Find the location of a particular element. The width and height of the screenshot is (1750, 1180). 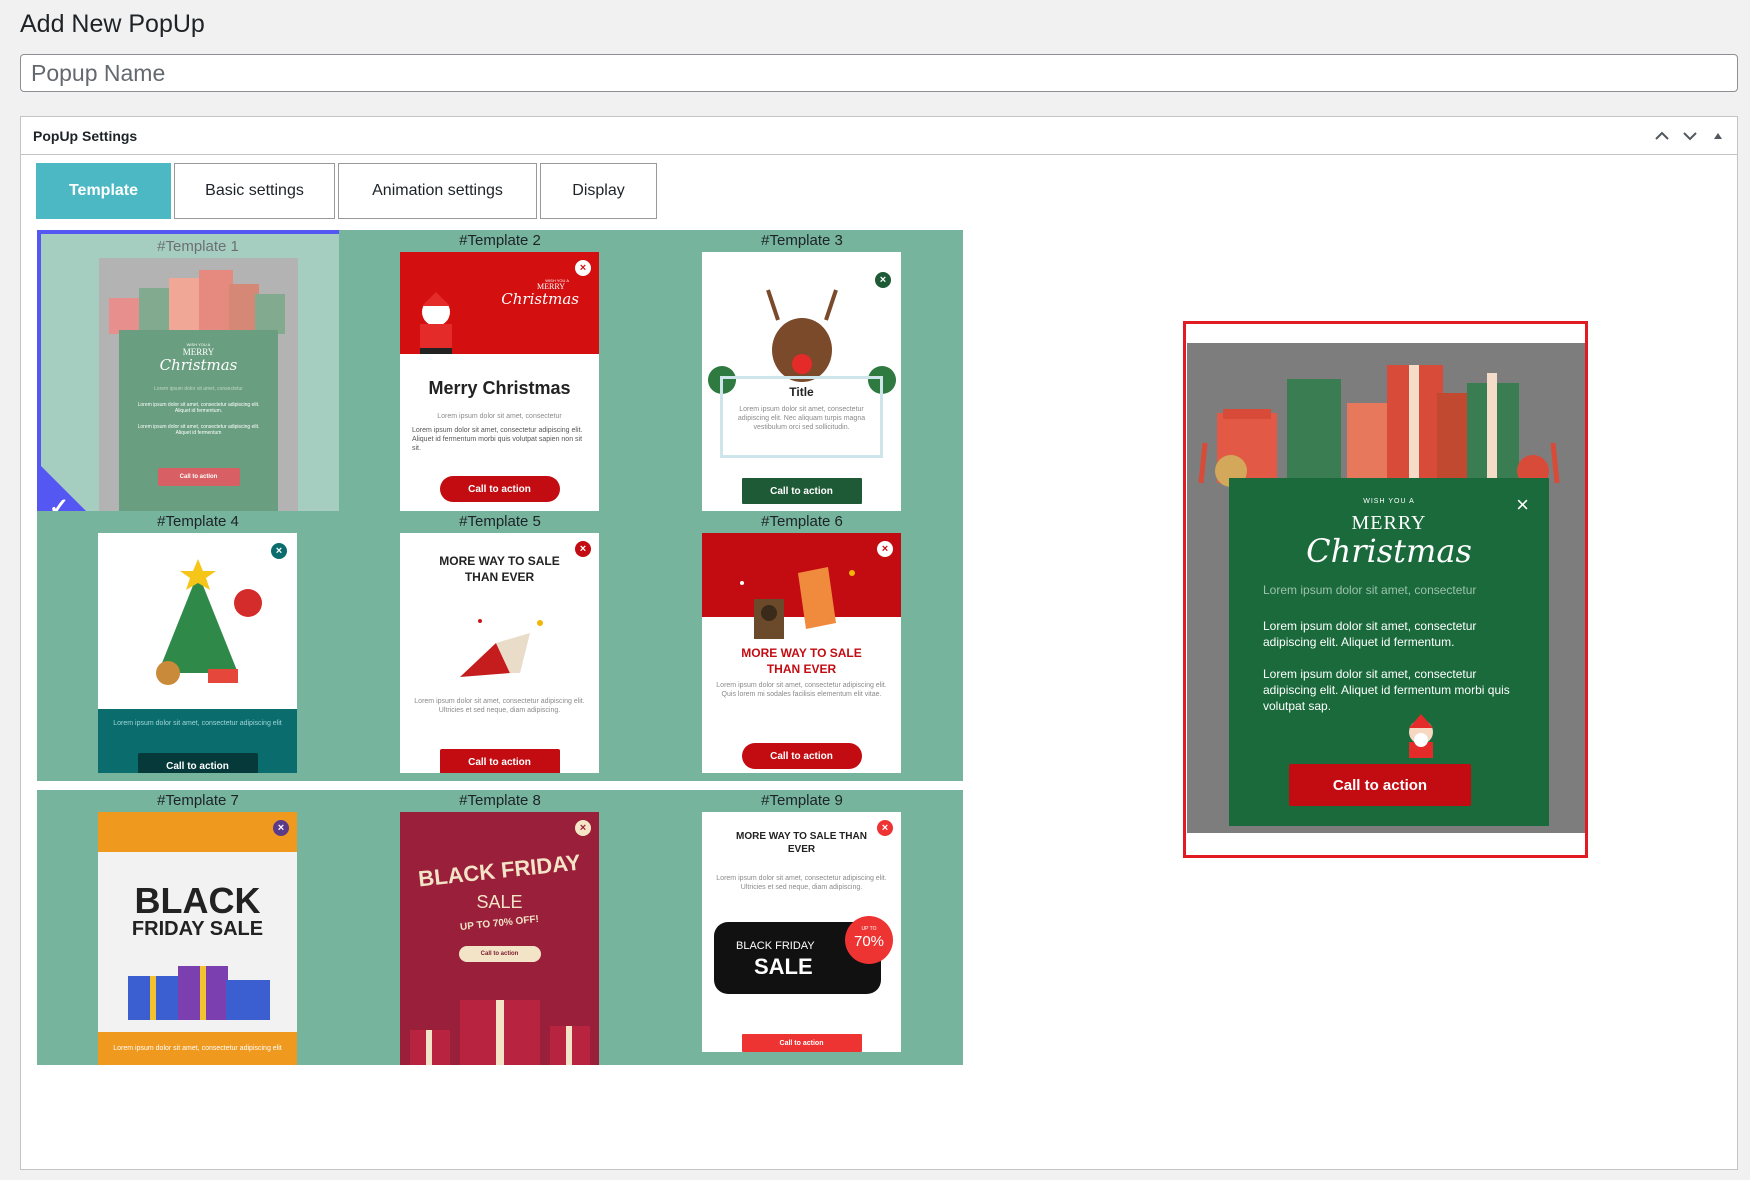

template-label: #Template 8 is located at coordinates (500, 800).